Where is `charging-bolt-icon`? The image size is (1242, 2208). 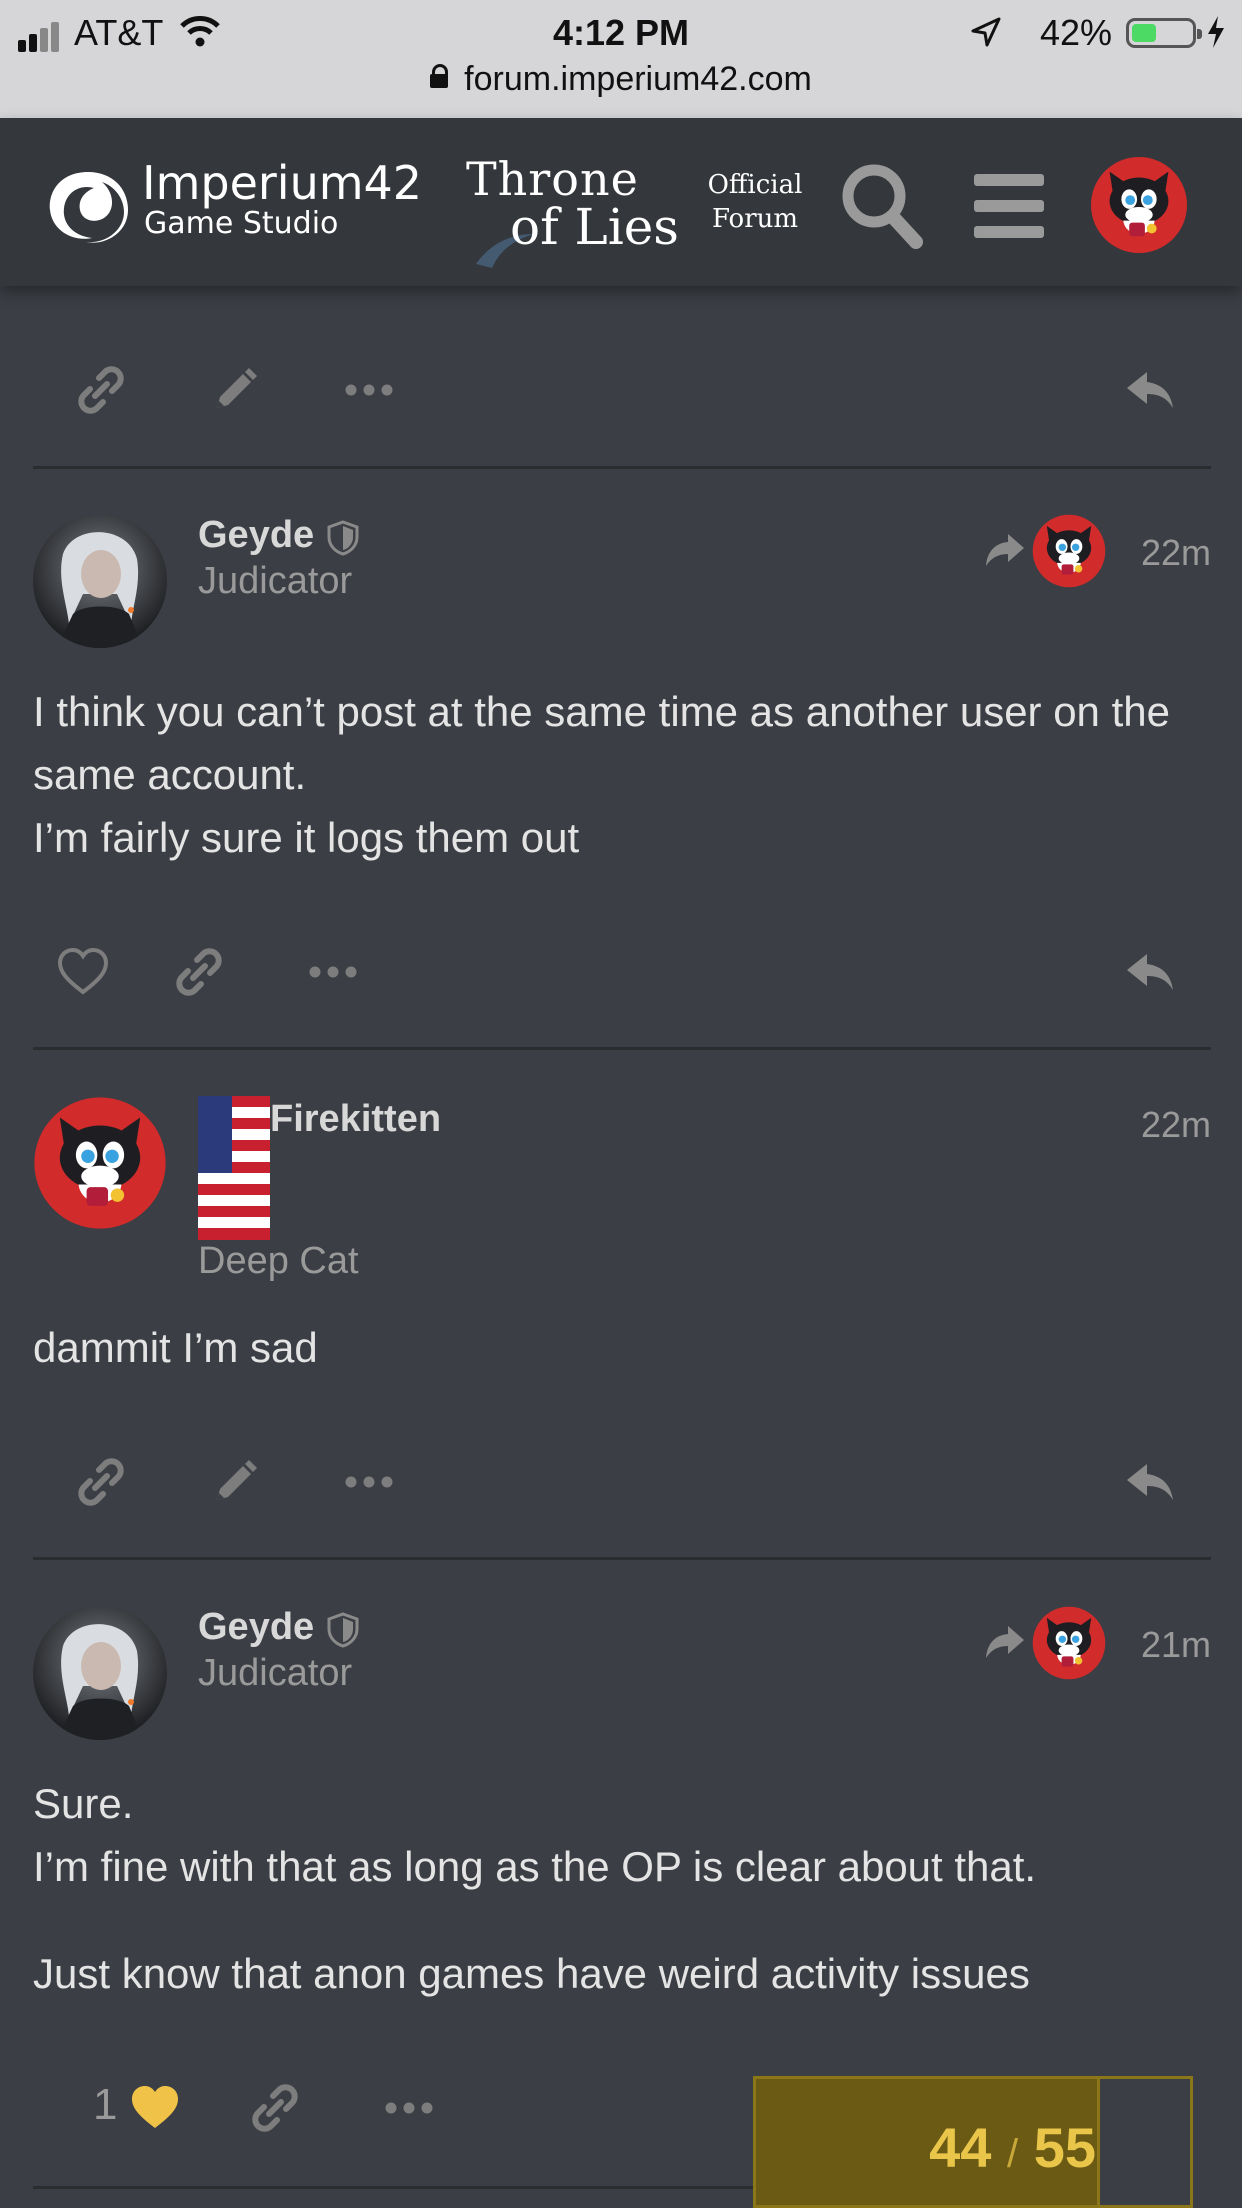 charging-bolt-icon is located at coordinates (1216, 32).